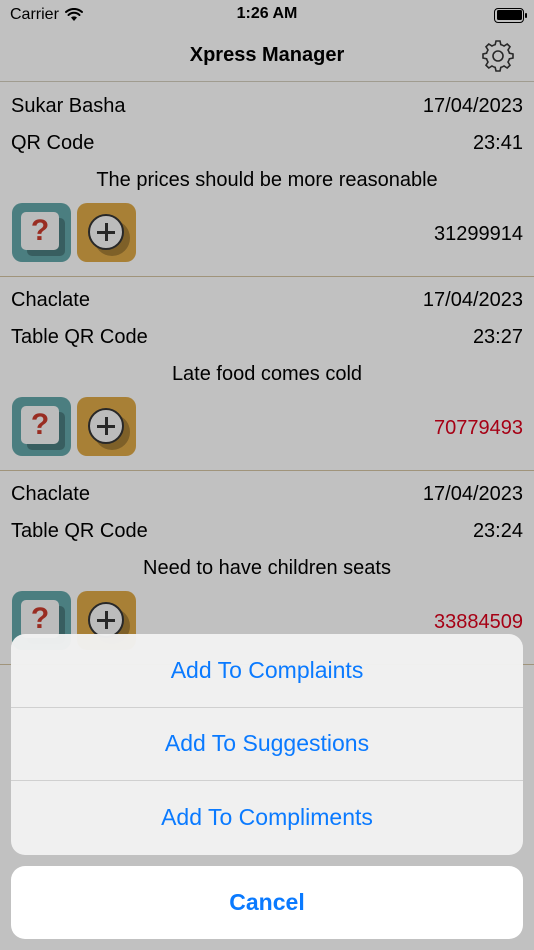  I want to click on add-to-suggestions-button: Add To Suggestions, so click(267, 745).